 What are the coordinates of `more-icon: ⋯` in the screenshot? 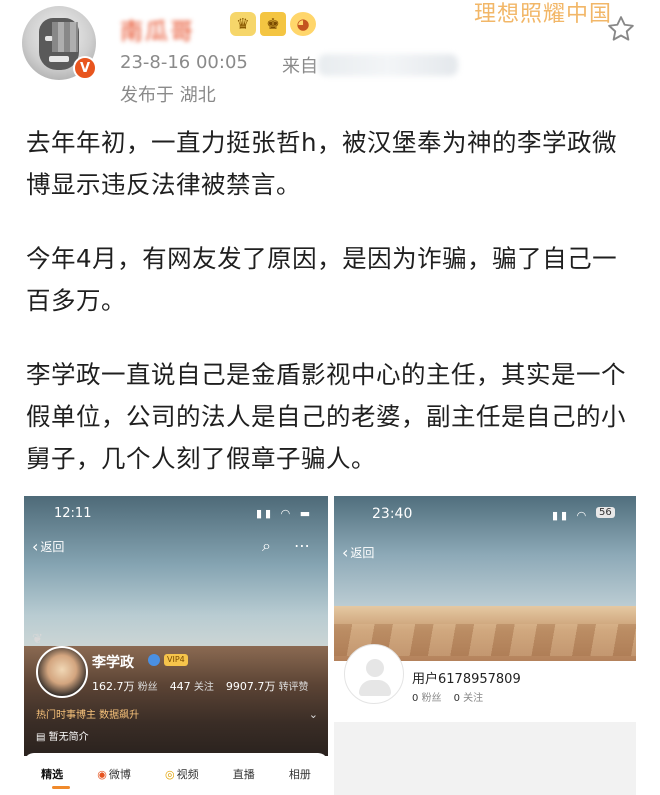 It's located at (302, 545).